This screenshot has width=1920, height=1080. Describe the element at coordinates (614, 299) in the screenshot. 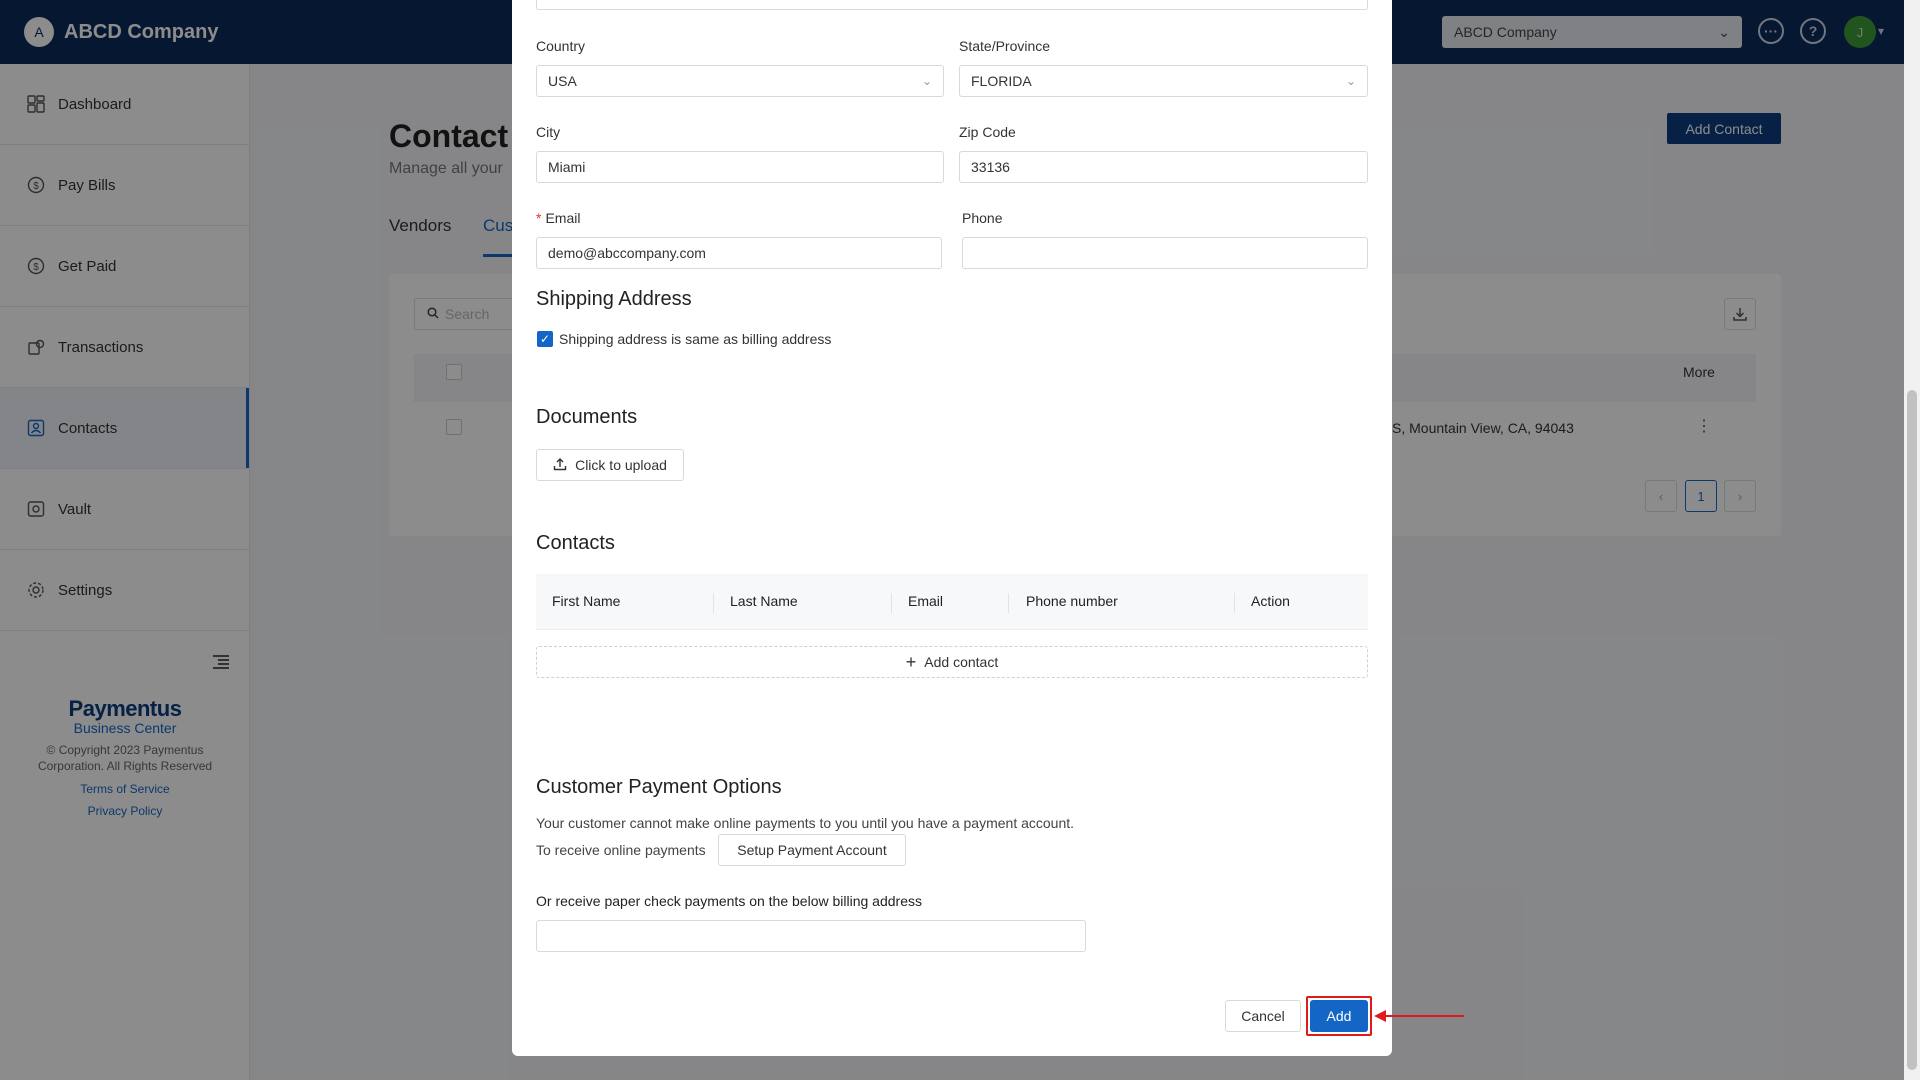

I see `shipping-address-title: Shipping Address` at that location.